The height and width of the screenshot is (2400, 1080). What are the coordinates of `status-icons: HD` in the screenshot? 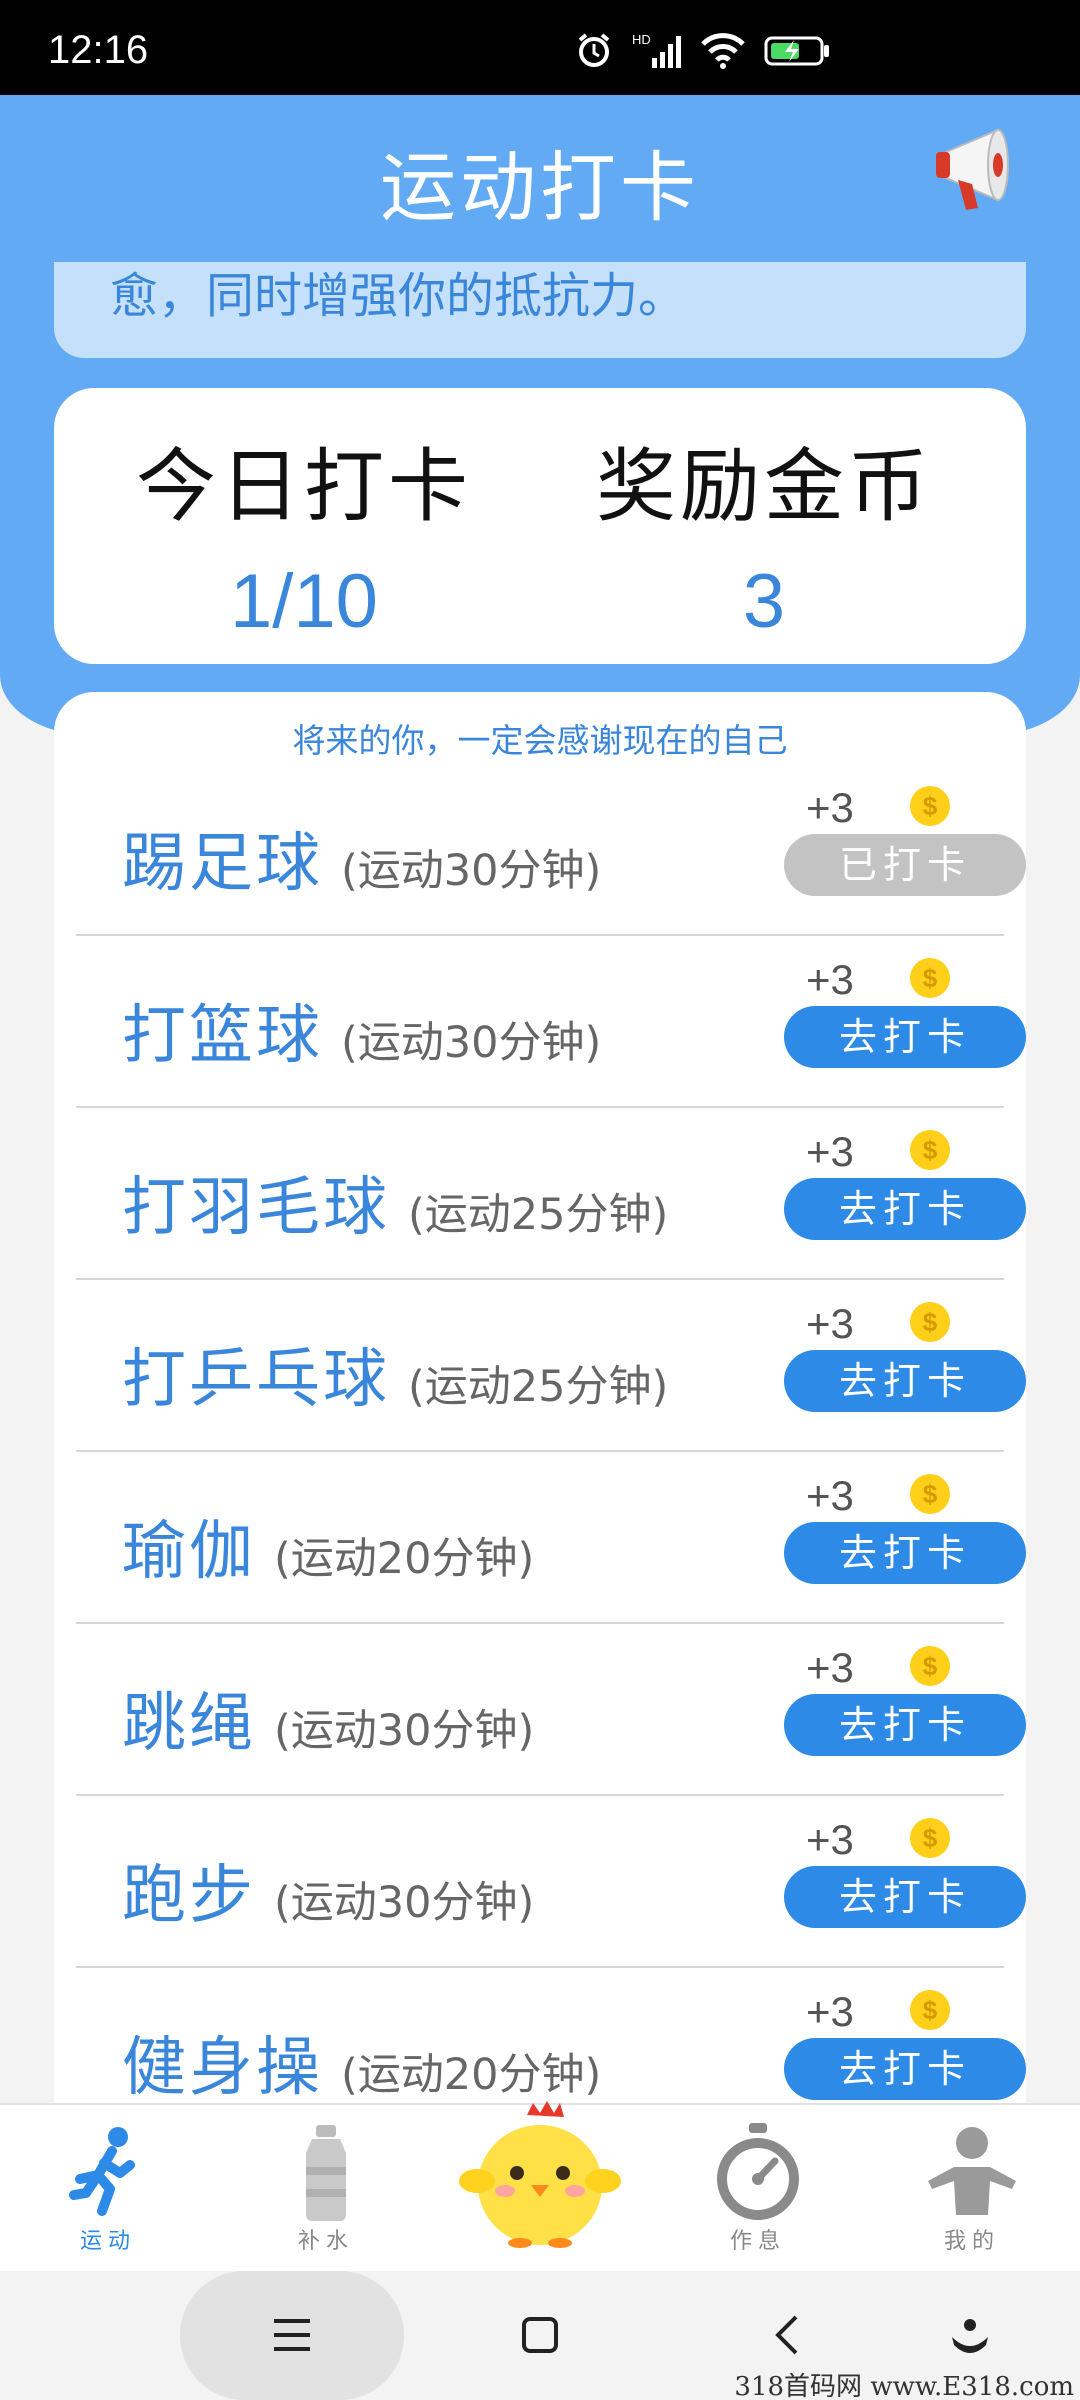 It's located at (702, 50).